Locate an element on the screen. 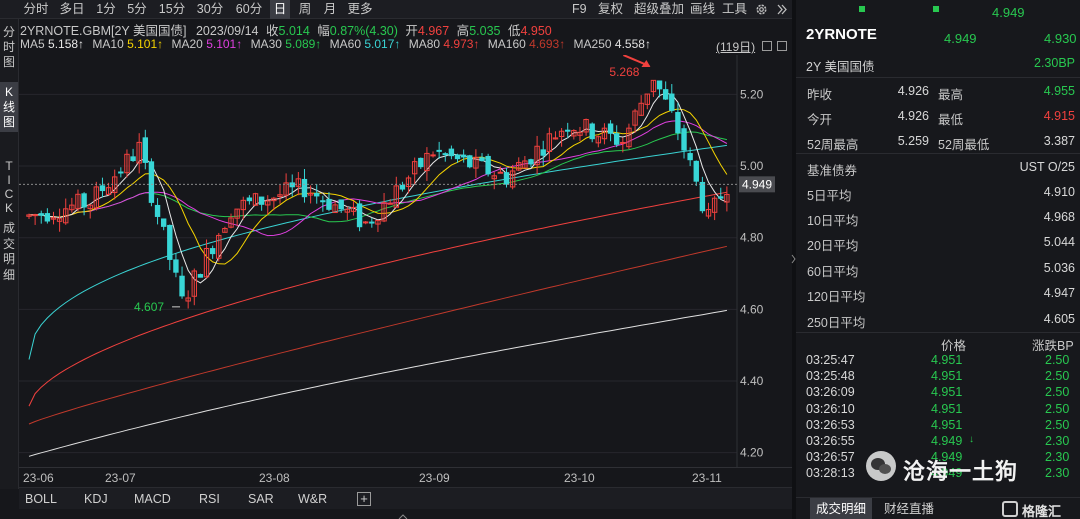 The width and height of the screenshot is (1080, 519). menu-f9: F9 is located at coordinates (579, 9).